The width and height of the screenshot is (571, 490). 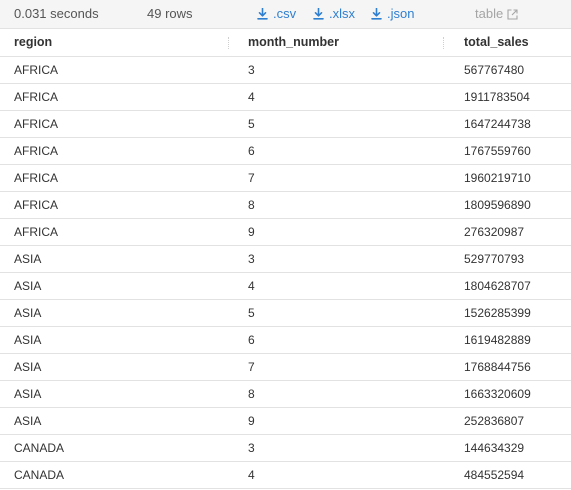 I want to click on xlsx-label: .xlsx, so click(x=342, y=13).